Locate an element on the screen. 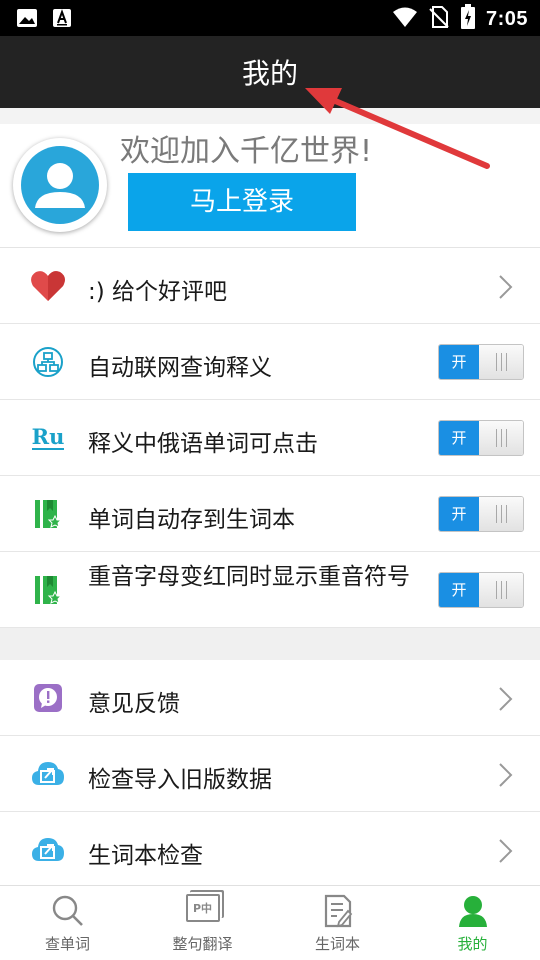 Image resolution: width=540 pixels, height=960 pixels. vocab-check-label: 生词本检查 is located at coordinates (145, 856).